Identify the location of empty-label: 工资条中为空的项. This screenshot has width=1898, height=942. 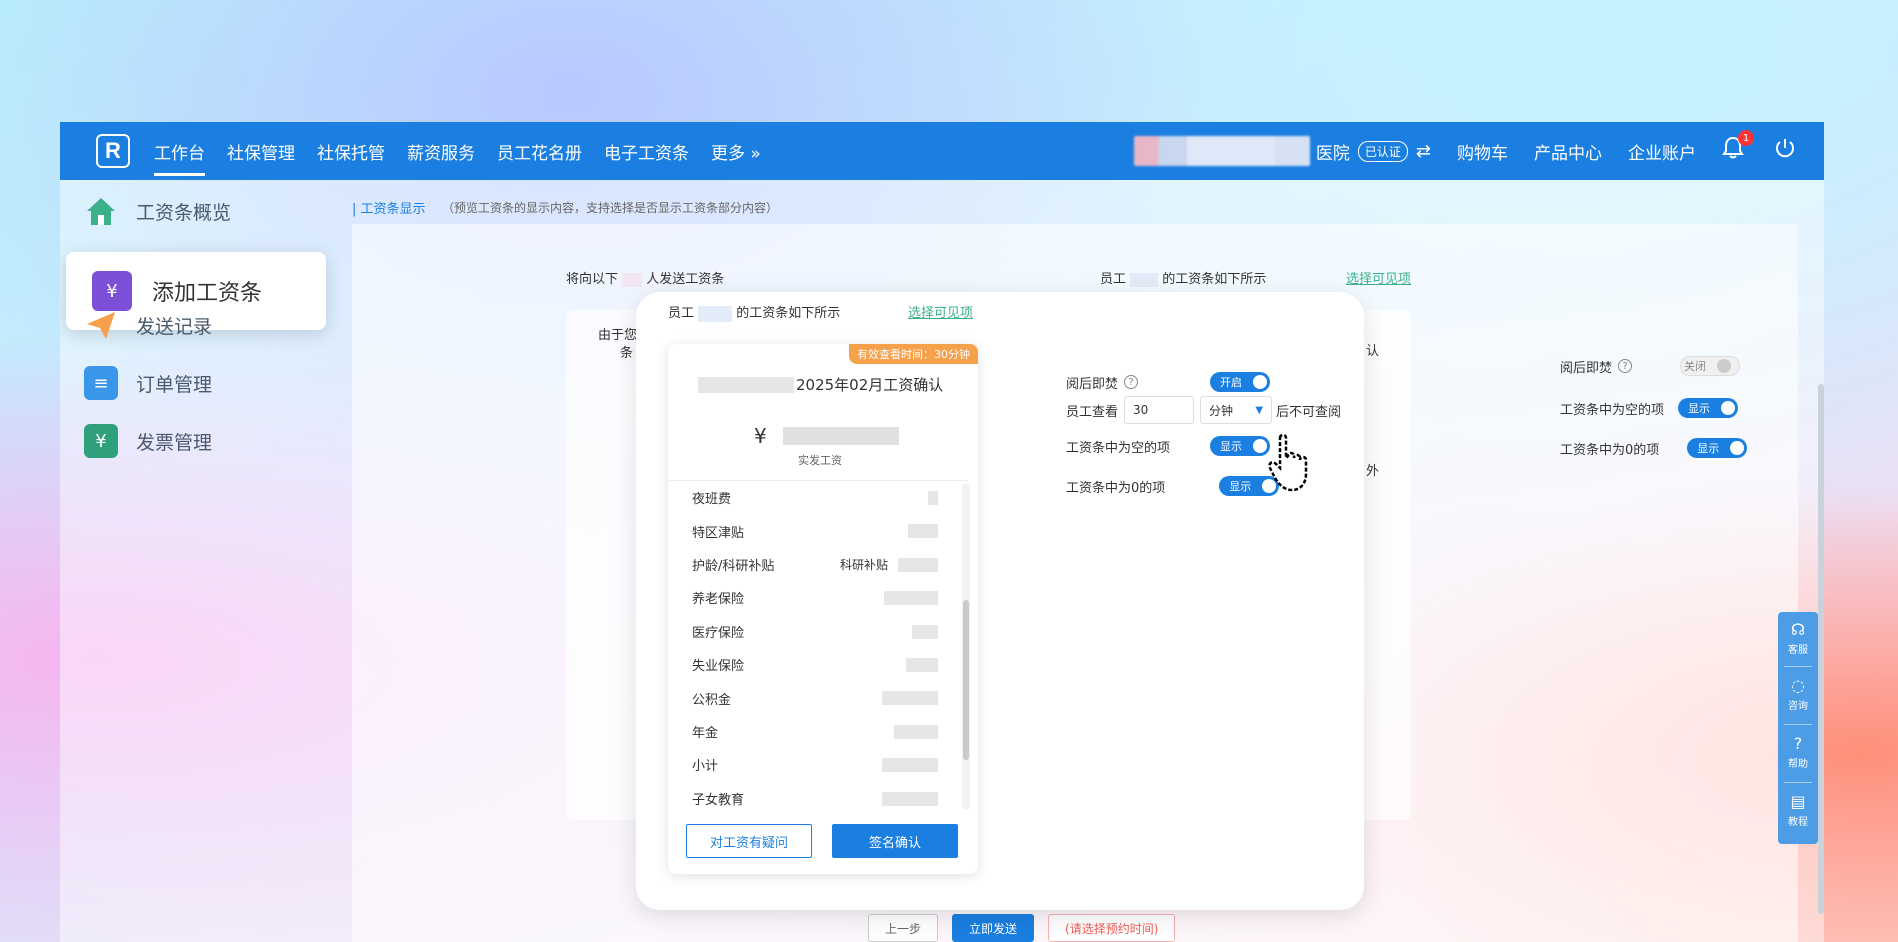
(1118, 448).